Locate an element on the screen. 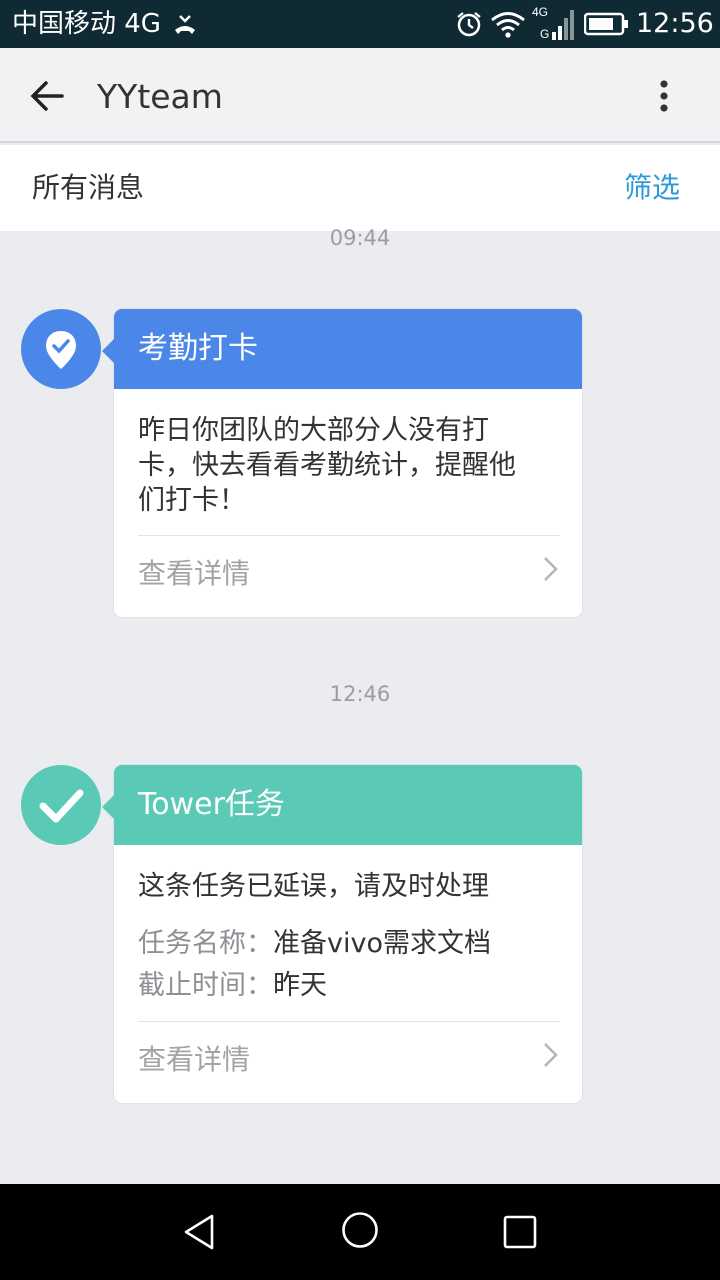 Image resolution: width=720 pixels, height=1280 pixels. card-body: 这条任务已延误，请及时处理 is located at coordinates (313, 886).